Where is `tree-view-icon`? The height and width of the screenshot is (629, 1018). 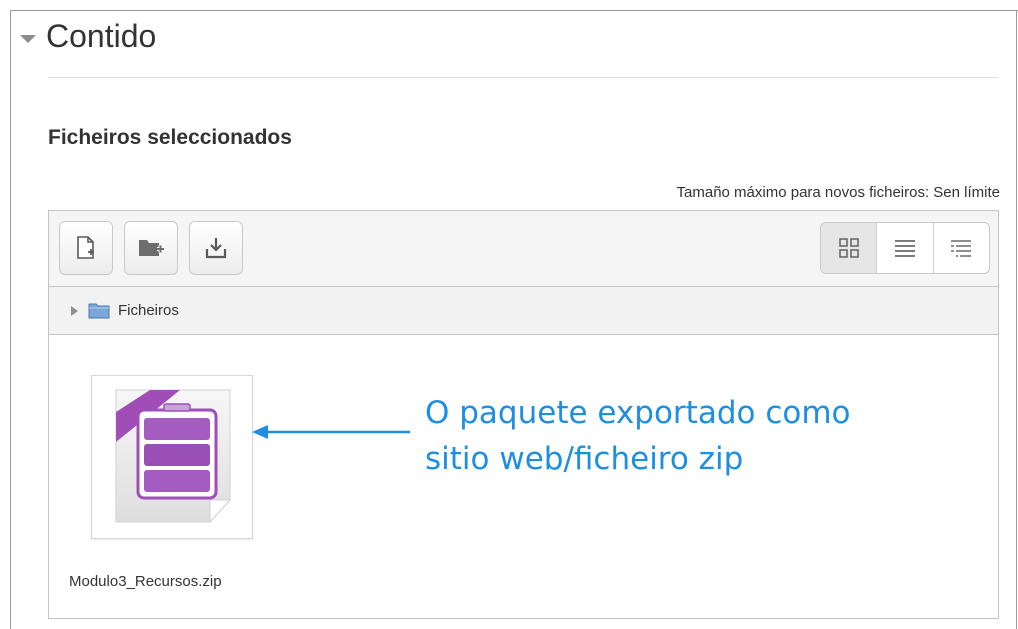
tree-view-icon is located at coordinates (961, 248).